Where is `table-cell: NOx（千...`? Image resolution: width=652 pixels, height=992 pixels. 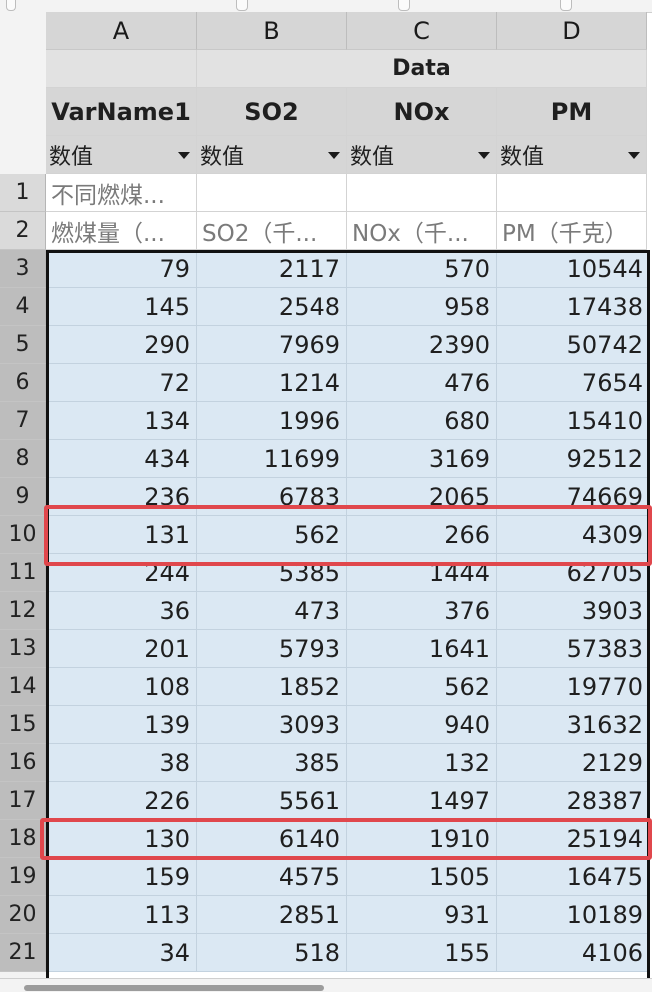 table-cell: NOx（千... is located at coordinates (422, 231).